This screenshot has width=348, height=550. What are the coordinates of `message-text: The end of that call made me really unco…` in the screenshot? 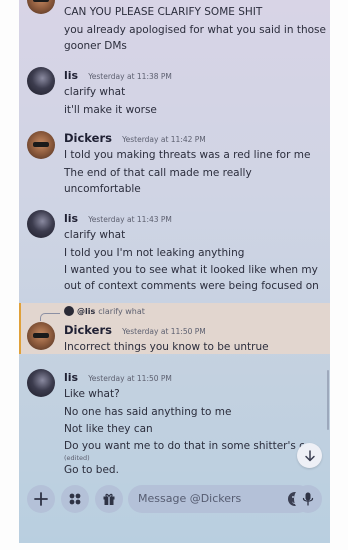 It's located at (158, 180).